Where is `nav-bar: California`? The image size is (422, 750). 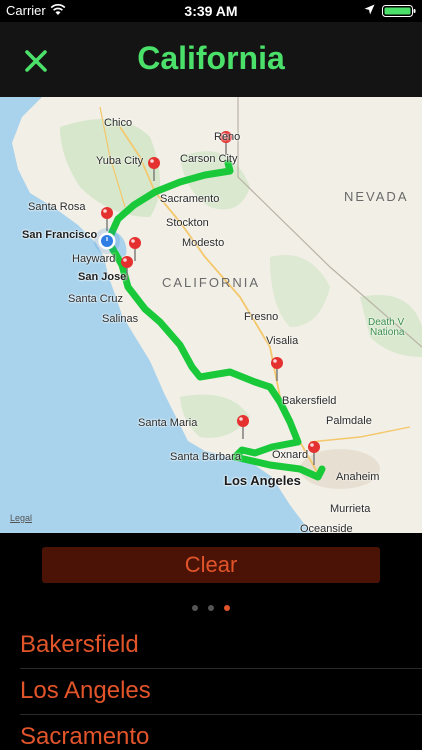 nav-bar: California is located at coordinates (211, 59).